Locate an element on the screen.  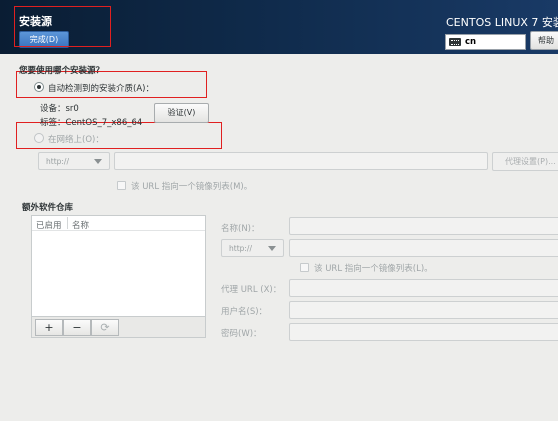
repo-toolbar: + − ⟳ is located at coordinates (118, 327).